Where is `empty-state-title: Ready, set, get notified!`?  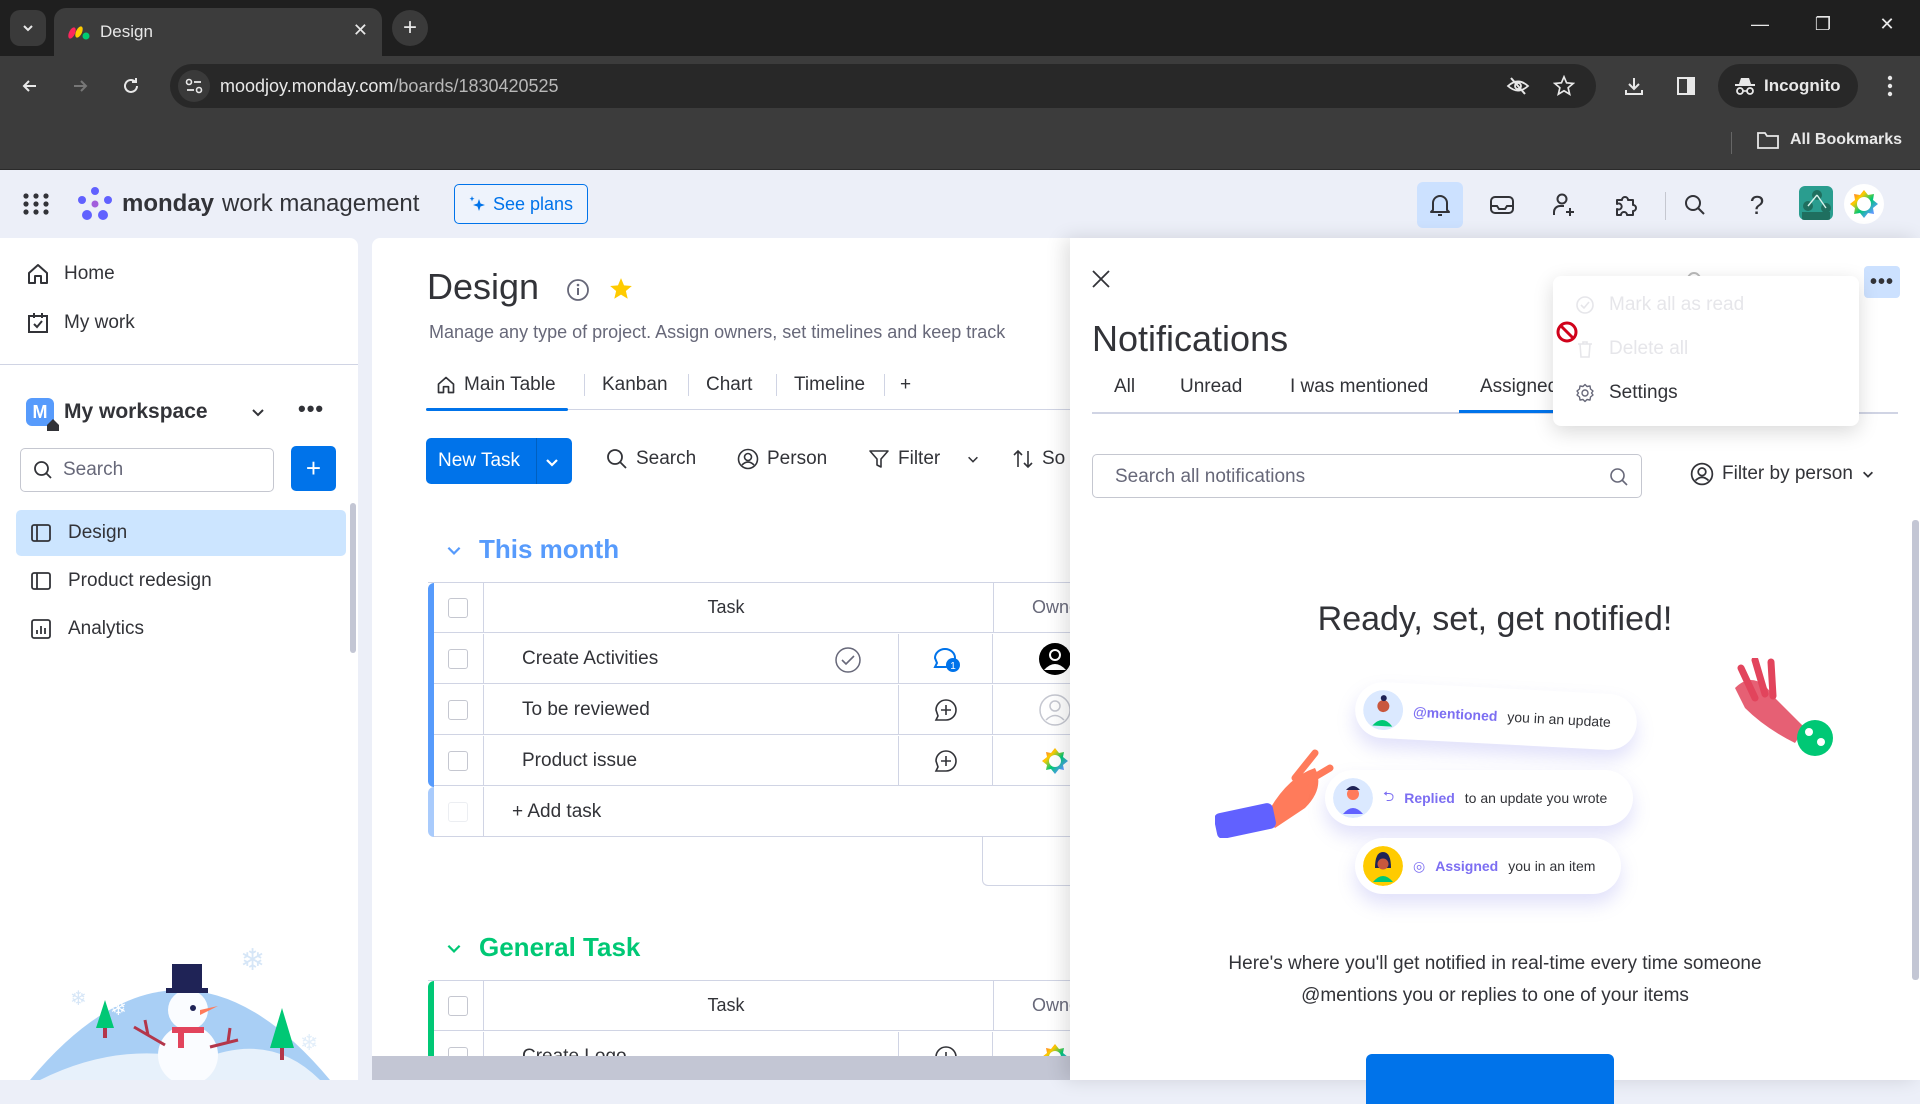 empty-state-title: Ready, set, get notified! is located at coordinates (1495, 619).